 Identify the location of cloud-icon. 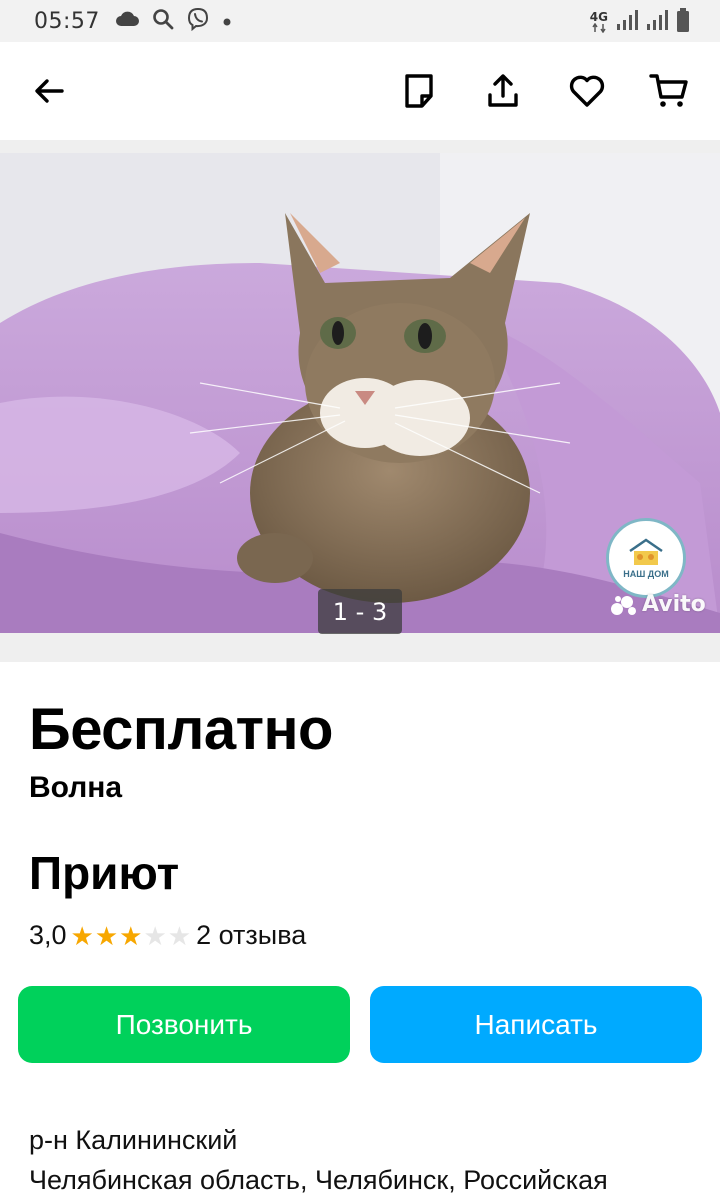
(127, 21).